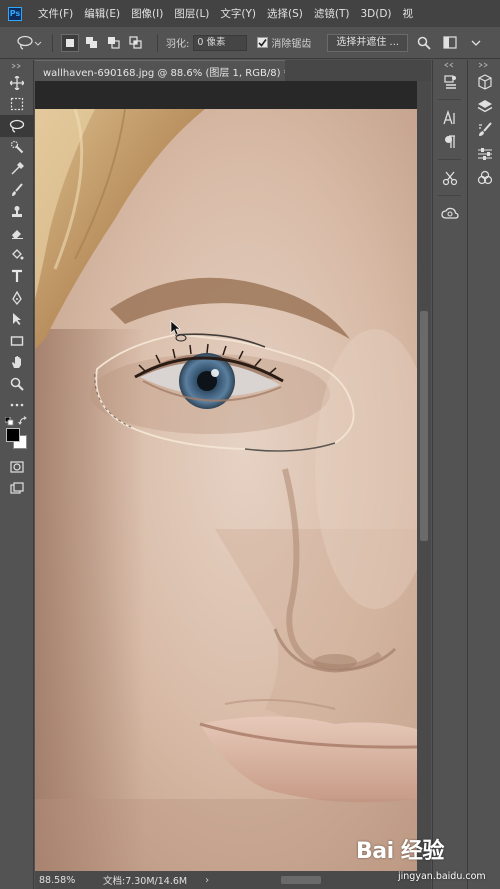  What do you see at coordinates (424, 426) in the screenshot?
I see `scrollbar-thumb` at bounding box center [424, 426].